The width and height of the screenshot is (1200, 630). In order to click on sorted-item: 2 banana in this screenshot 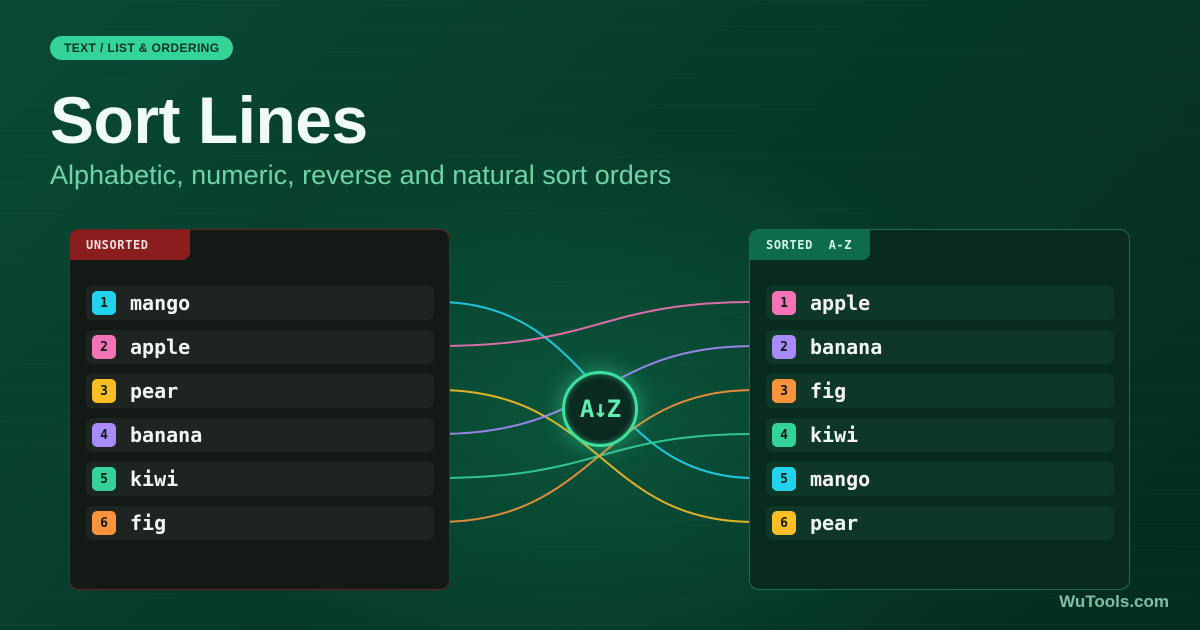, I will do `click(940, 347)`.